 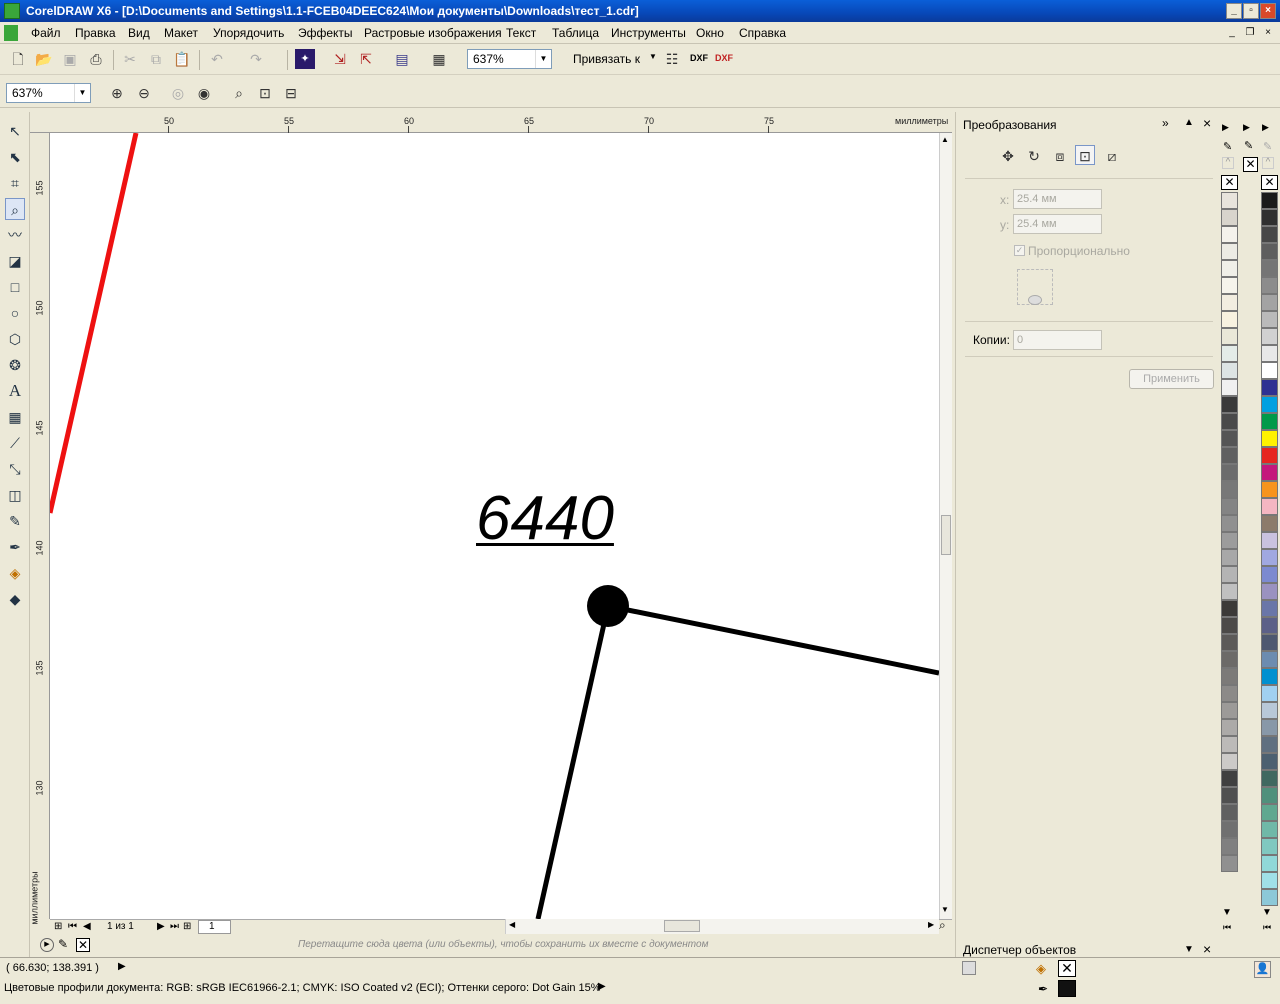 What do you see at coordinates (602, 986) in the screenshot?
I see `color-profiles-menu-icon: ▶` at bounding box center [602, 986].